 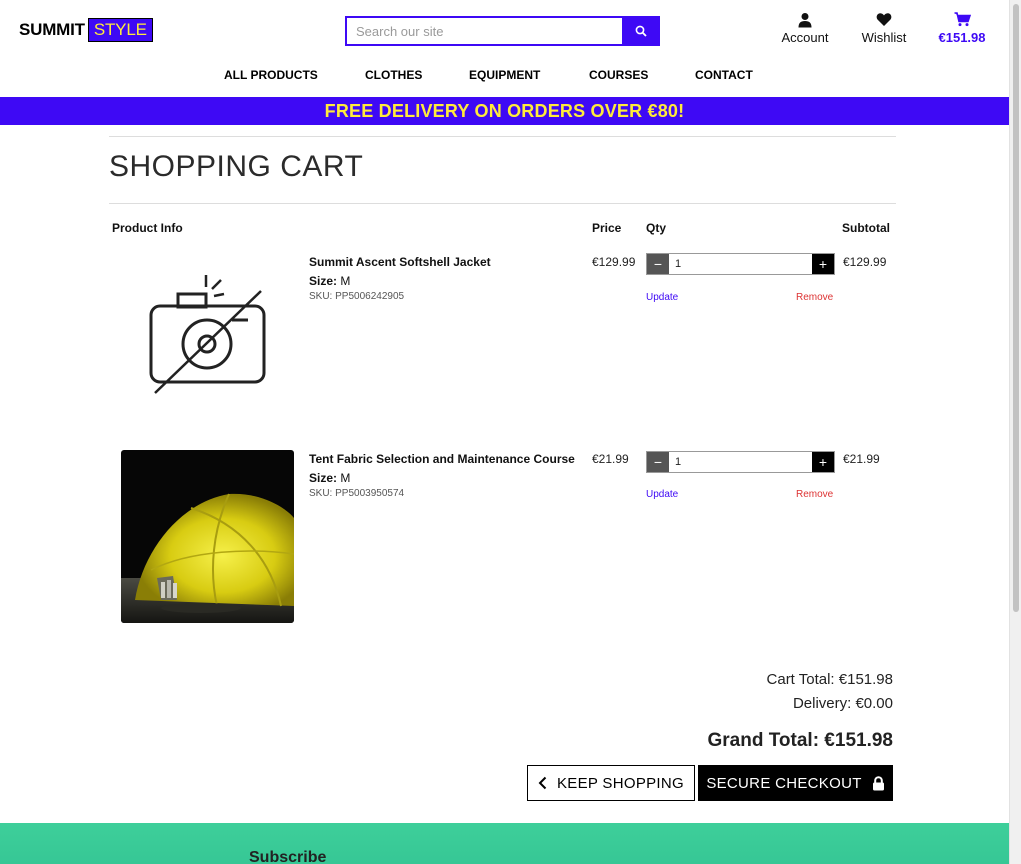 I want to click on nav-item-contact: CONTACT, so click(x=724, y=75).